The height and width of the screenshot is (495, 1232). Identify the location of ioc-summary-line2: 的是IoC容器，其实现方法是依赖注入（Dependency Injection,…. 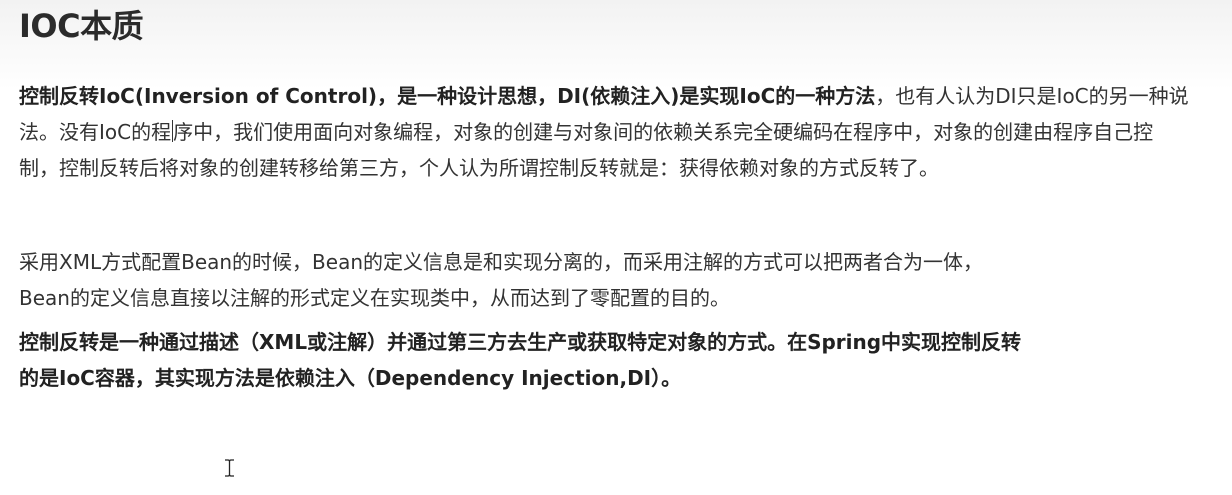
(350, 378).